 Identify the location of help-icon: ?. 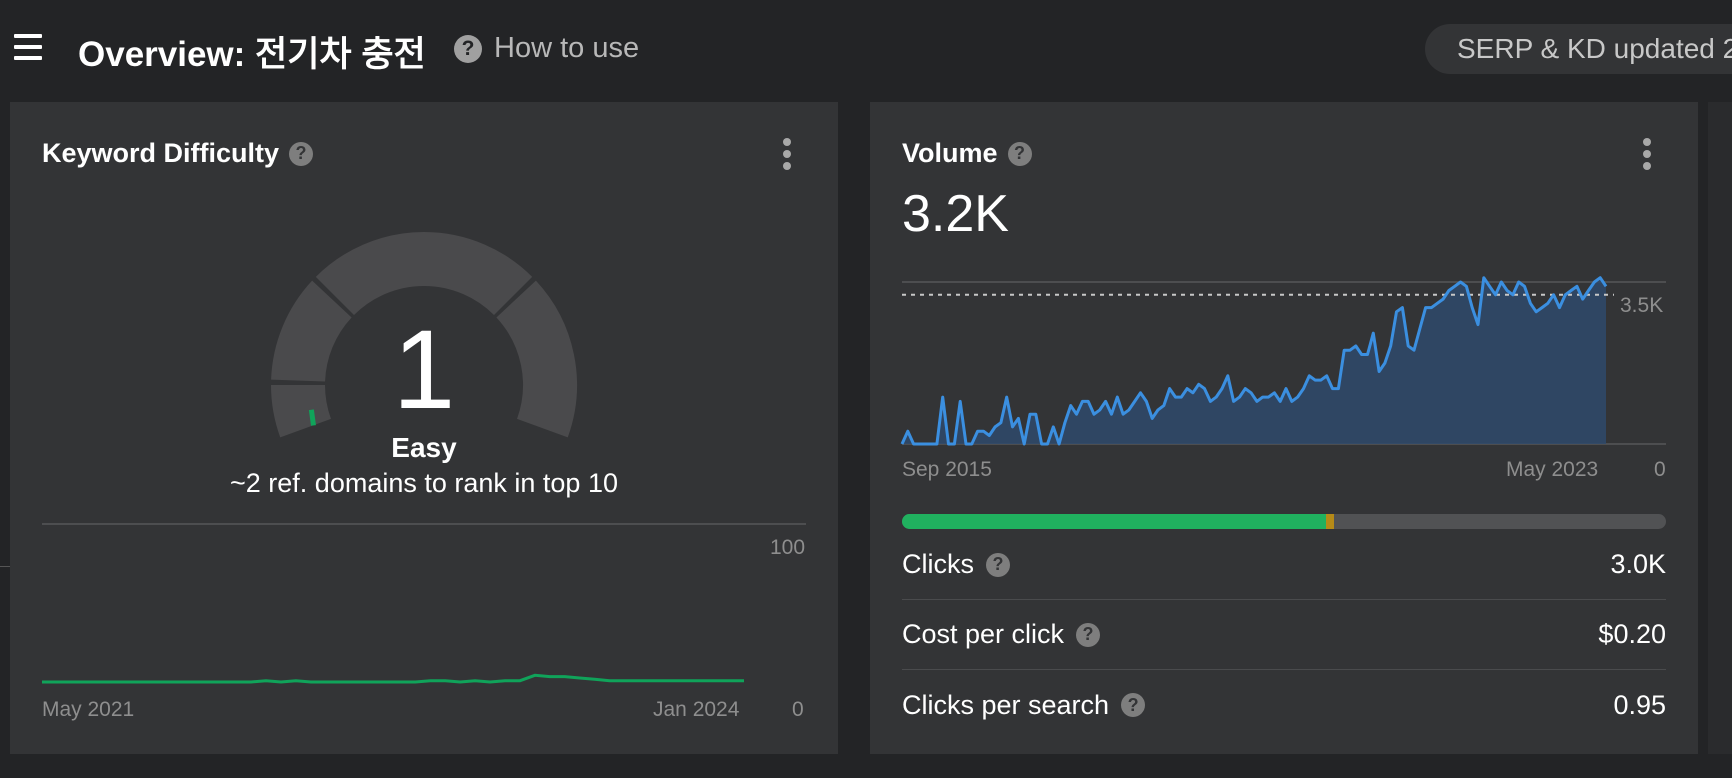
(468, 48).